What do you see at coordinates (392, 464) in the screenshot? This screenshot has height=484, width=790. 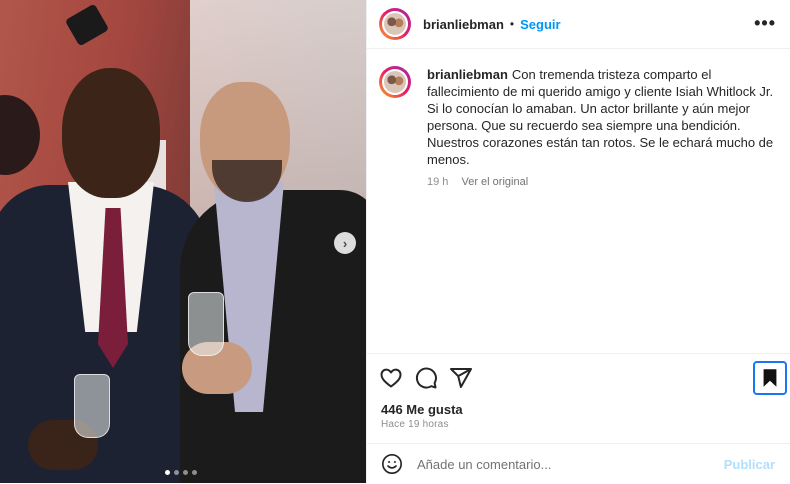 I see `emoji-icon` at bounding box center [392, 464].